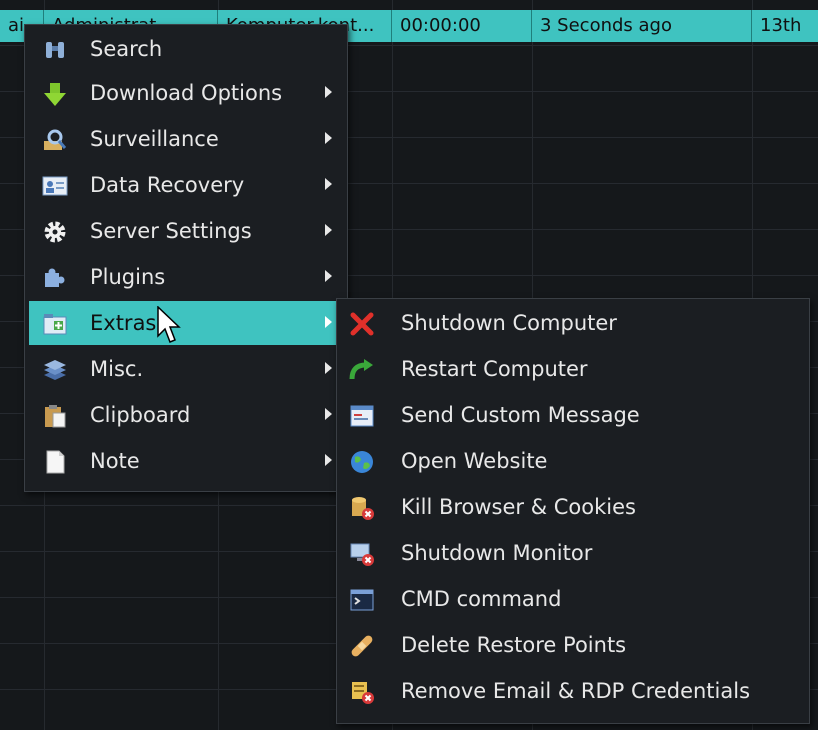 The image size is (818, 730). Describe the element at coordinates (55, 462) in the screenshot. I see `note-icon` at that location.